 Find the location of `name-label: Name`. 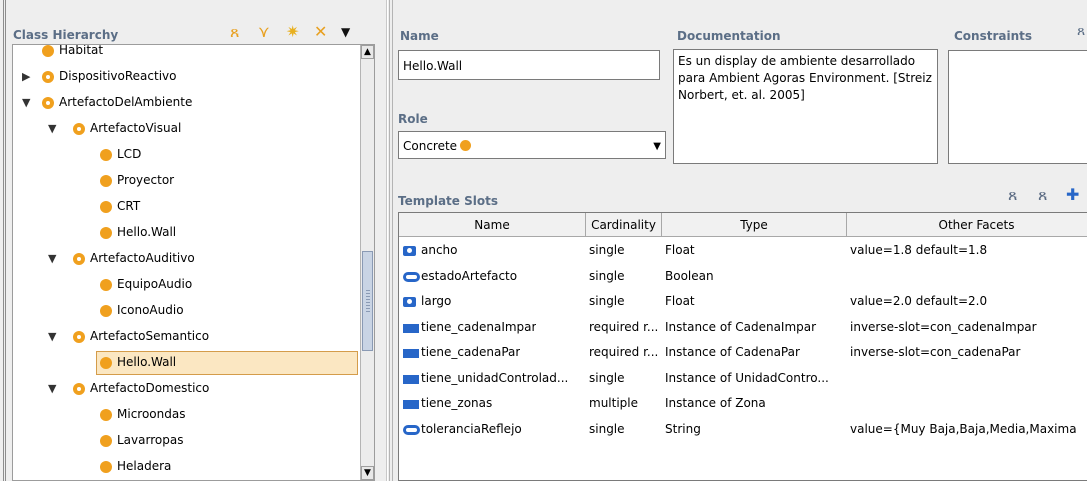

name-label: Name is located at coordinates (419, 36).